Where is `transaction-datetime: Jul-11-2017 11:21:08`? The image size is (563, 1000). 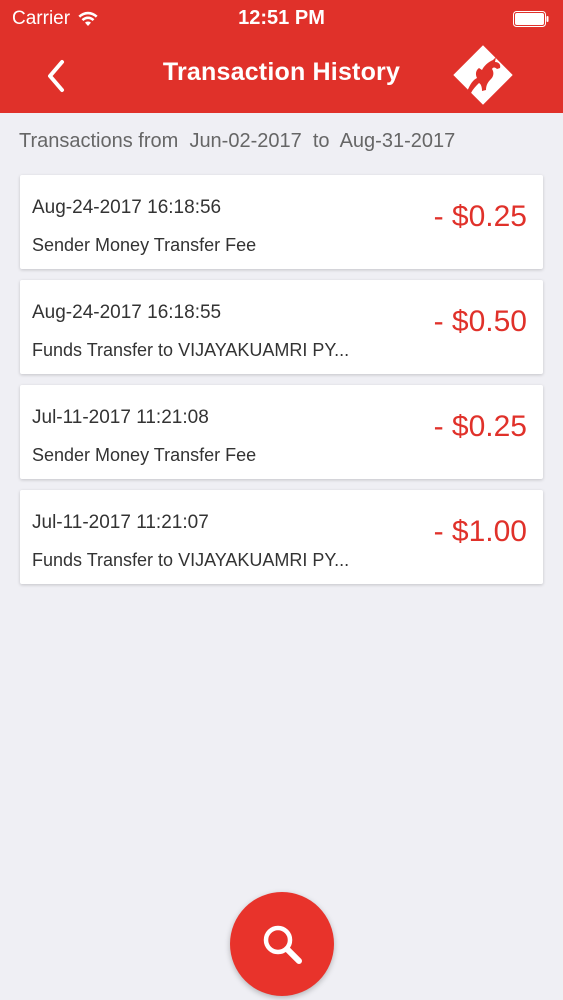
transaction-datetime: Jul-11-2017 11:21:08 is located at coordinates (120, 417).